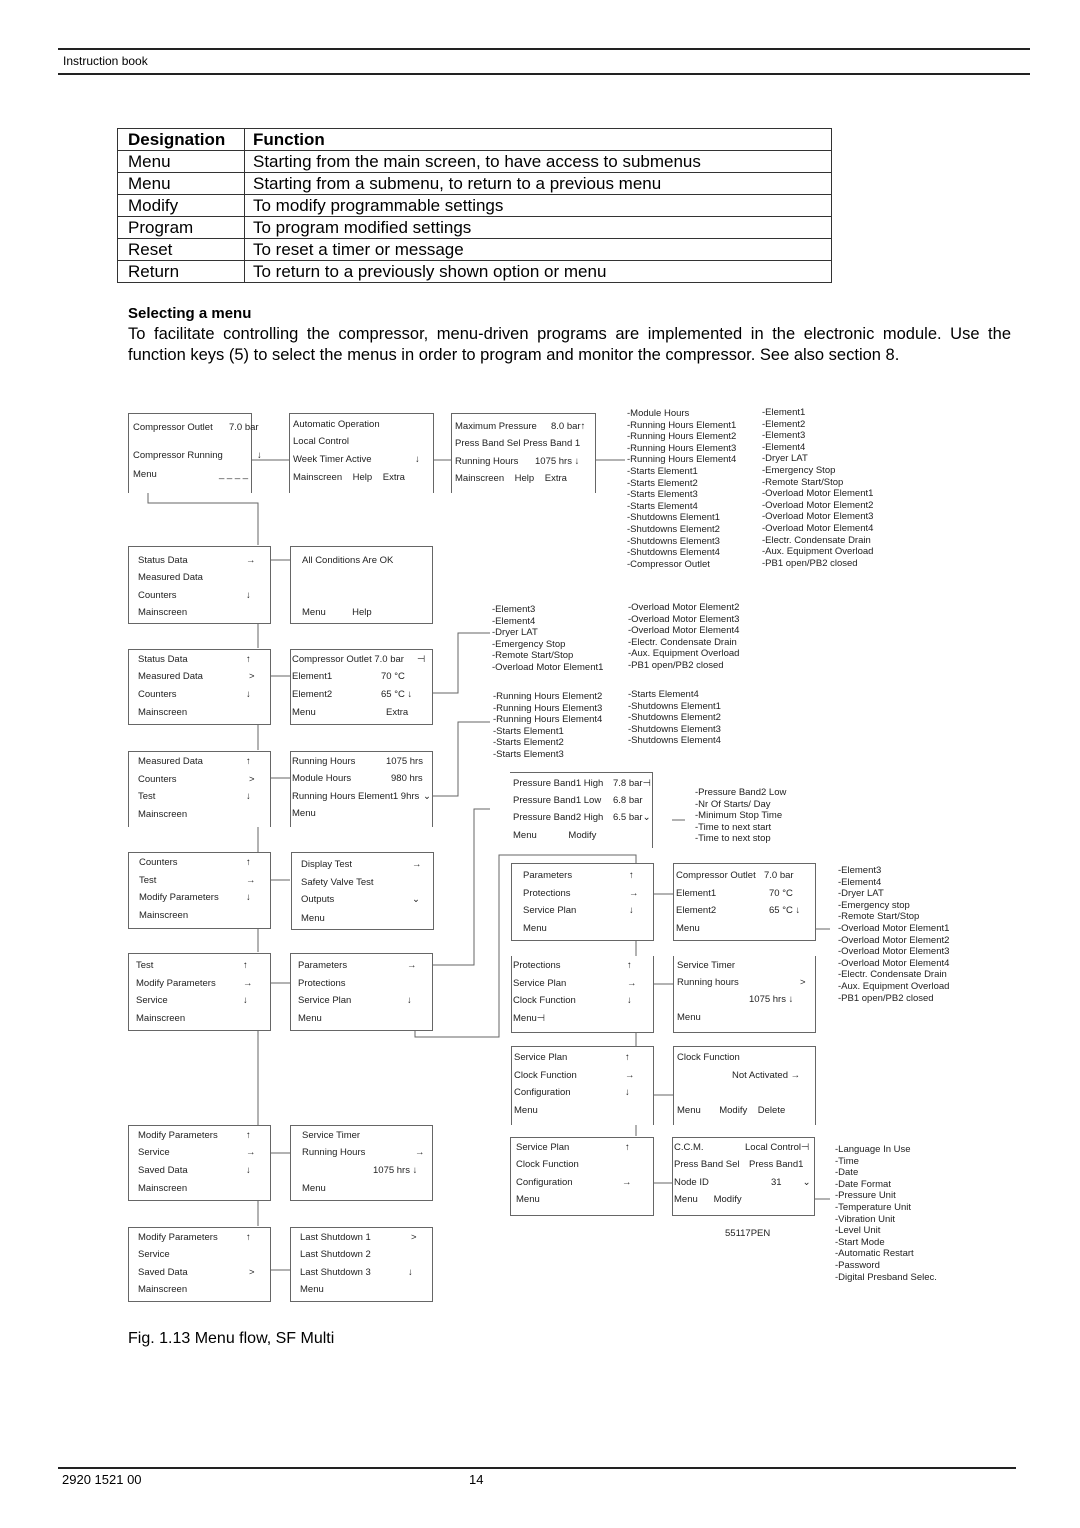  What do you see at coordinates (548, 708) in the screenshot?
I see `list-item: -Running Hours Element3` at bounding box center [548, 708].